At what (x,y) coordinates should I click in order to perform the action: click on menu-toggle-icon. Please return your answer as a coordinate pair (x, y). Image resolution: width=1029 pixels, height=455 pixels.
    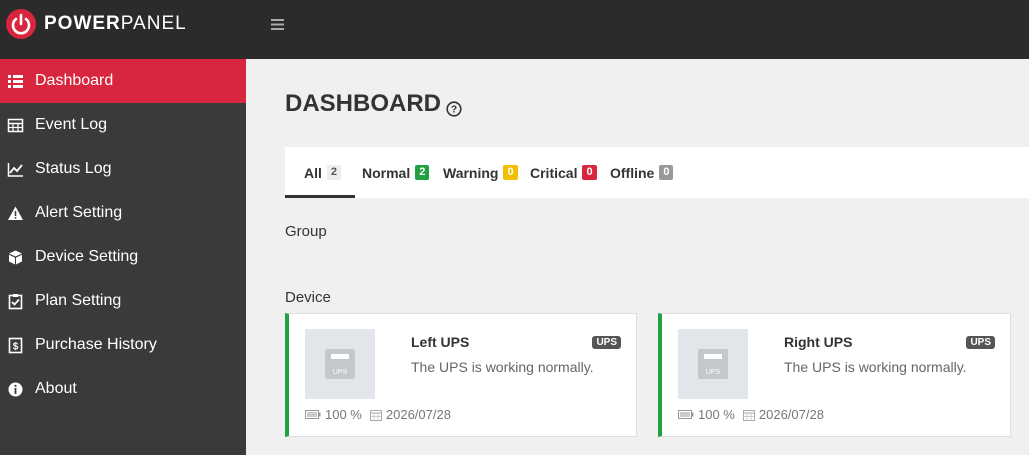
    Looking at the image, I should click on (277, 24).